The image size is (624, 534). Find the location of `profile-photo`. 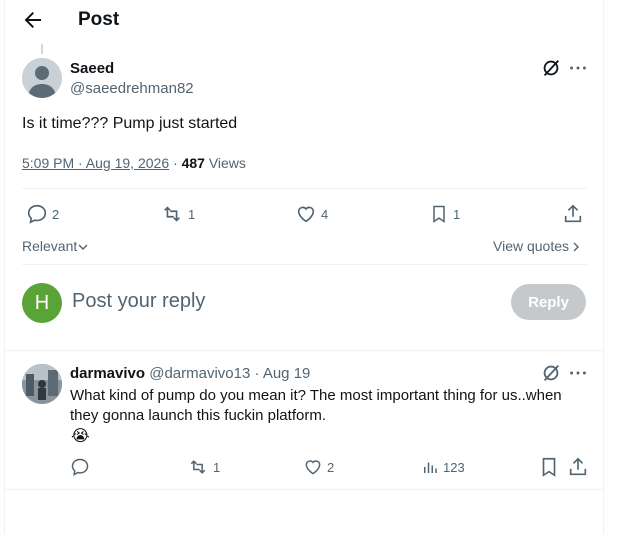

profile-photo is located at coordinates (42, 384).